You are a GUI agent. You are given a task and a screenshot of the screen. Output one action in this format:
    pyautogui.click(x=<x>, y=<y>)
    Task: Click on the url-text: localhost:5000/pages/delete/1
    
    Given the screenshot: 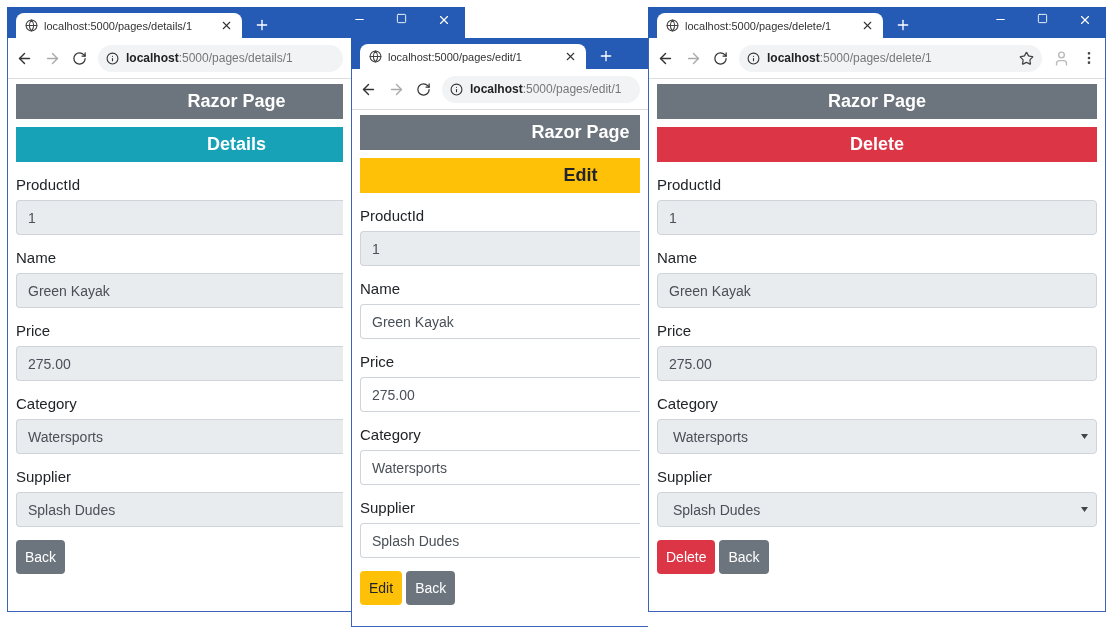 What is the action you would take?
    pyautogui.click(x=850, y=58)
    